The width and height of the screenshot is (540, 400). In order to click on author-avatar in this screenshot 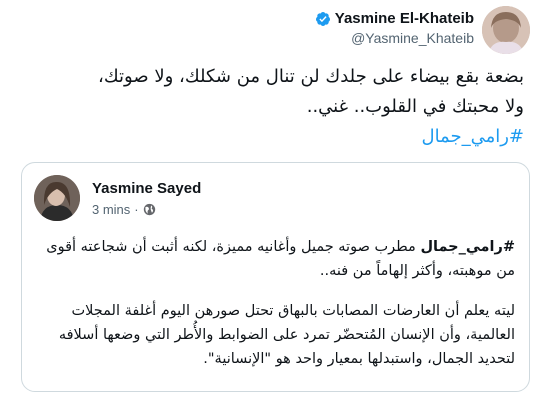, I will do `click(506, 30)`.